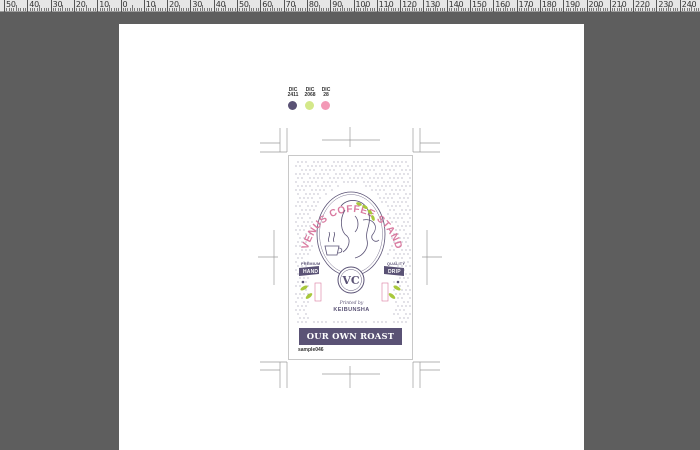  What do you see at coordinates (350, 257) in the screenshot?
I see `coffee-label-card: VENUS COFFEE STAND VC` at bounding box center [350, 257].